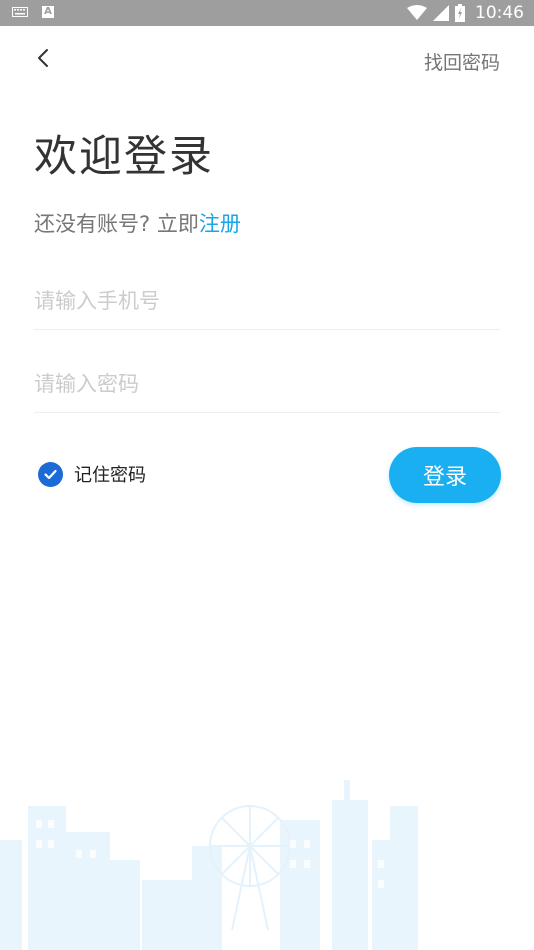 The width and height of the screenshot is (534, 950). What do you see at coordinates (124, 157) in the screenshot?
I see `page-title: 欢迎登录` at bounding box center [124, 157].